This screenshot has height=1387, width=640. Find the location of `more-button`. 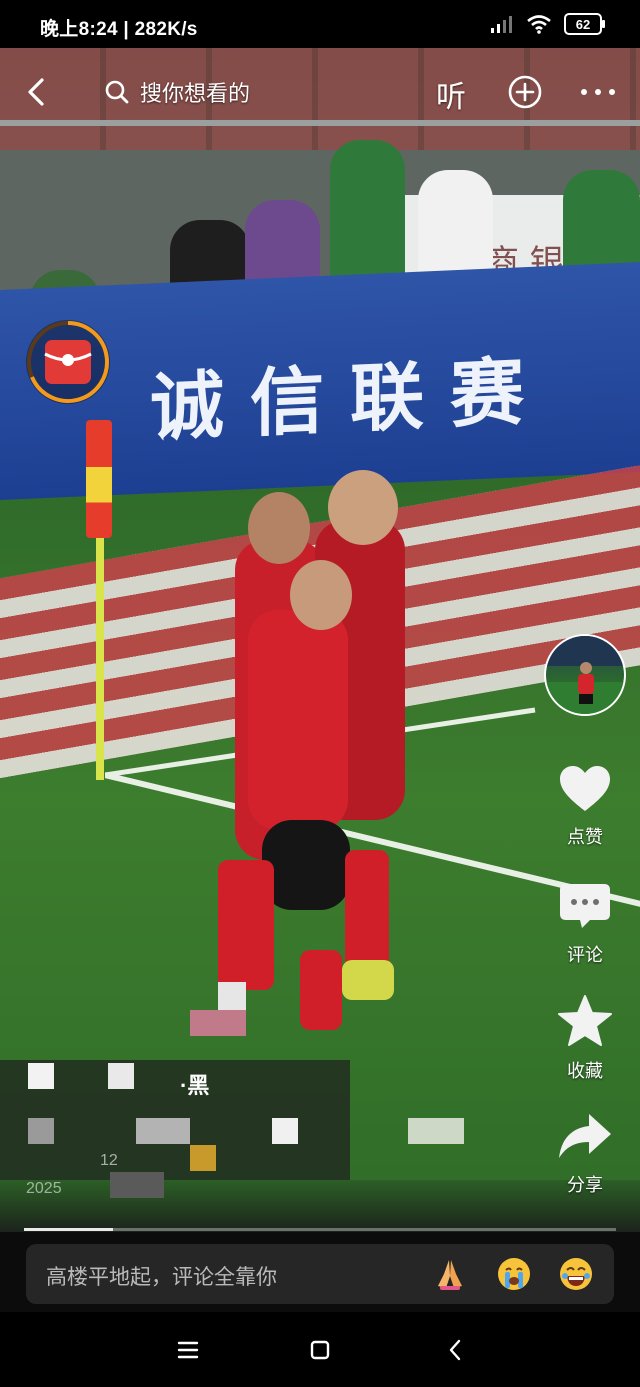

more-button is located at coordinates (598, 92).